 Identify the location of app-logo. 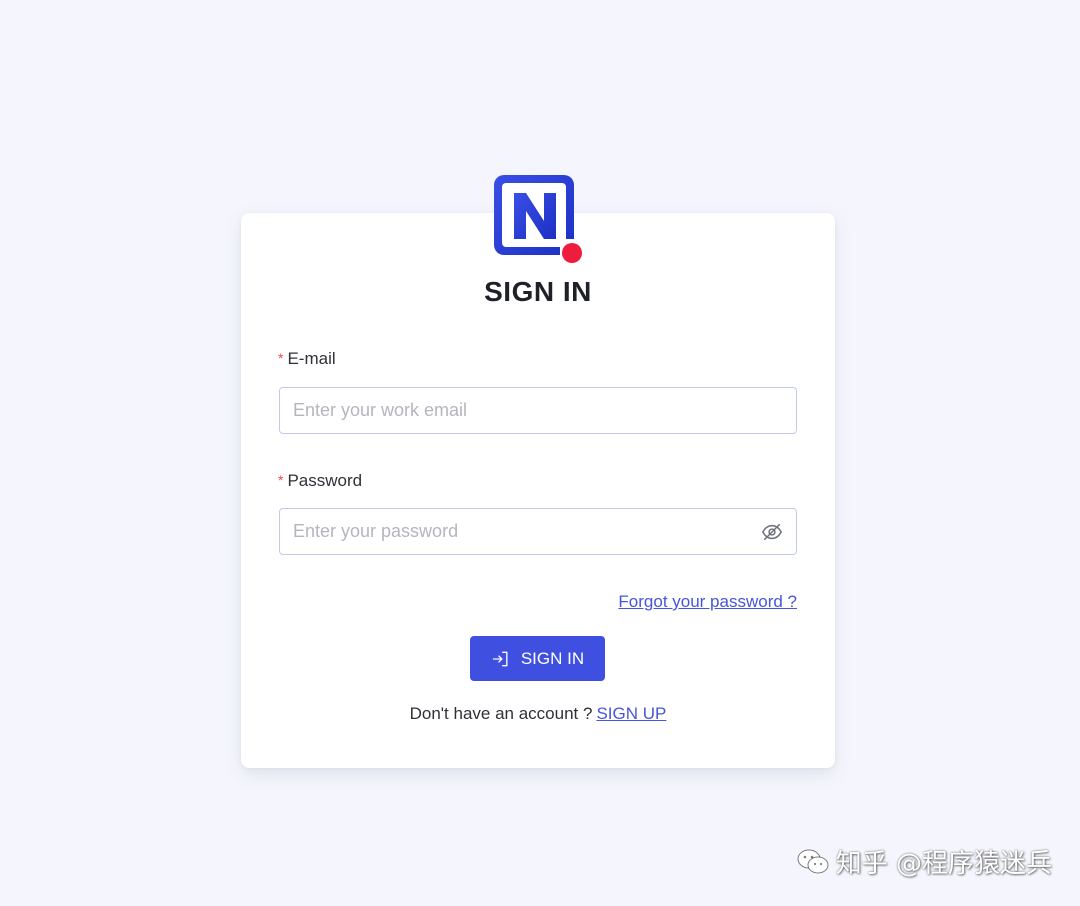
(538, 219).